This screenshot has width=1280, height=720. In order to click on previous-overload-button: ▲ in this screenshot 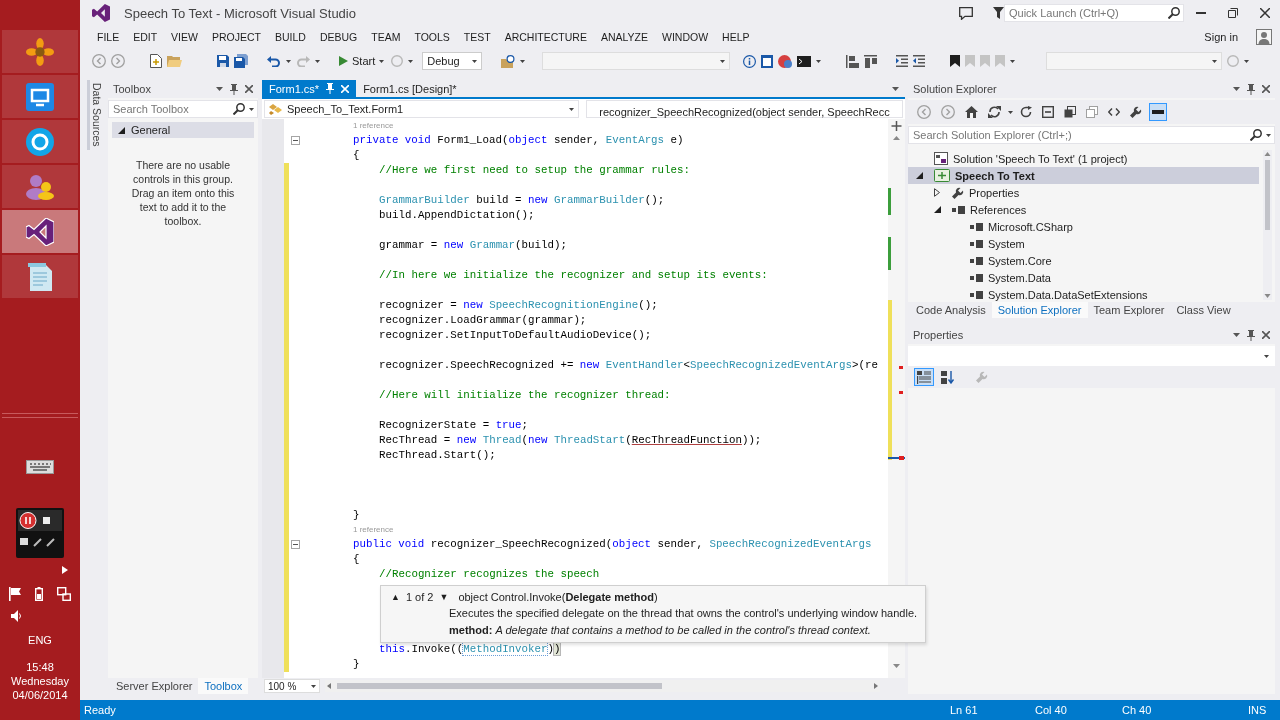, I will do `click(395, 596)`.